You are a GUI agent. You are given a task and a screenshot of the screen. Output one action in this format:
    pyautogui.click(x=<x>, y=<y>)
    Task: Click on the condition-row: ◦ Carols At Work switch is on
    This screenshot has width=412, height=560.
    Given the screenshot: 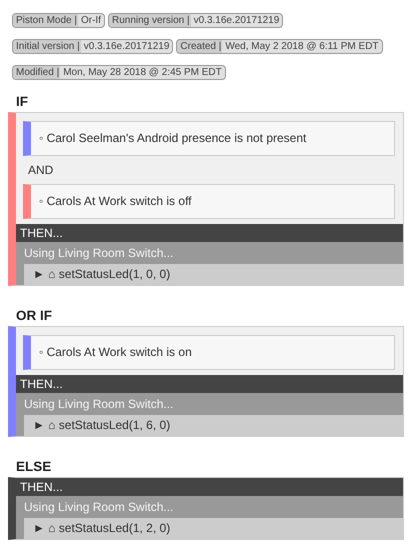 What is the action you would take?
    pyautogui.click(x=209, y=352)
    